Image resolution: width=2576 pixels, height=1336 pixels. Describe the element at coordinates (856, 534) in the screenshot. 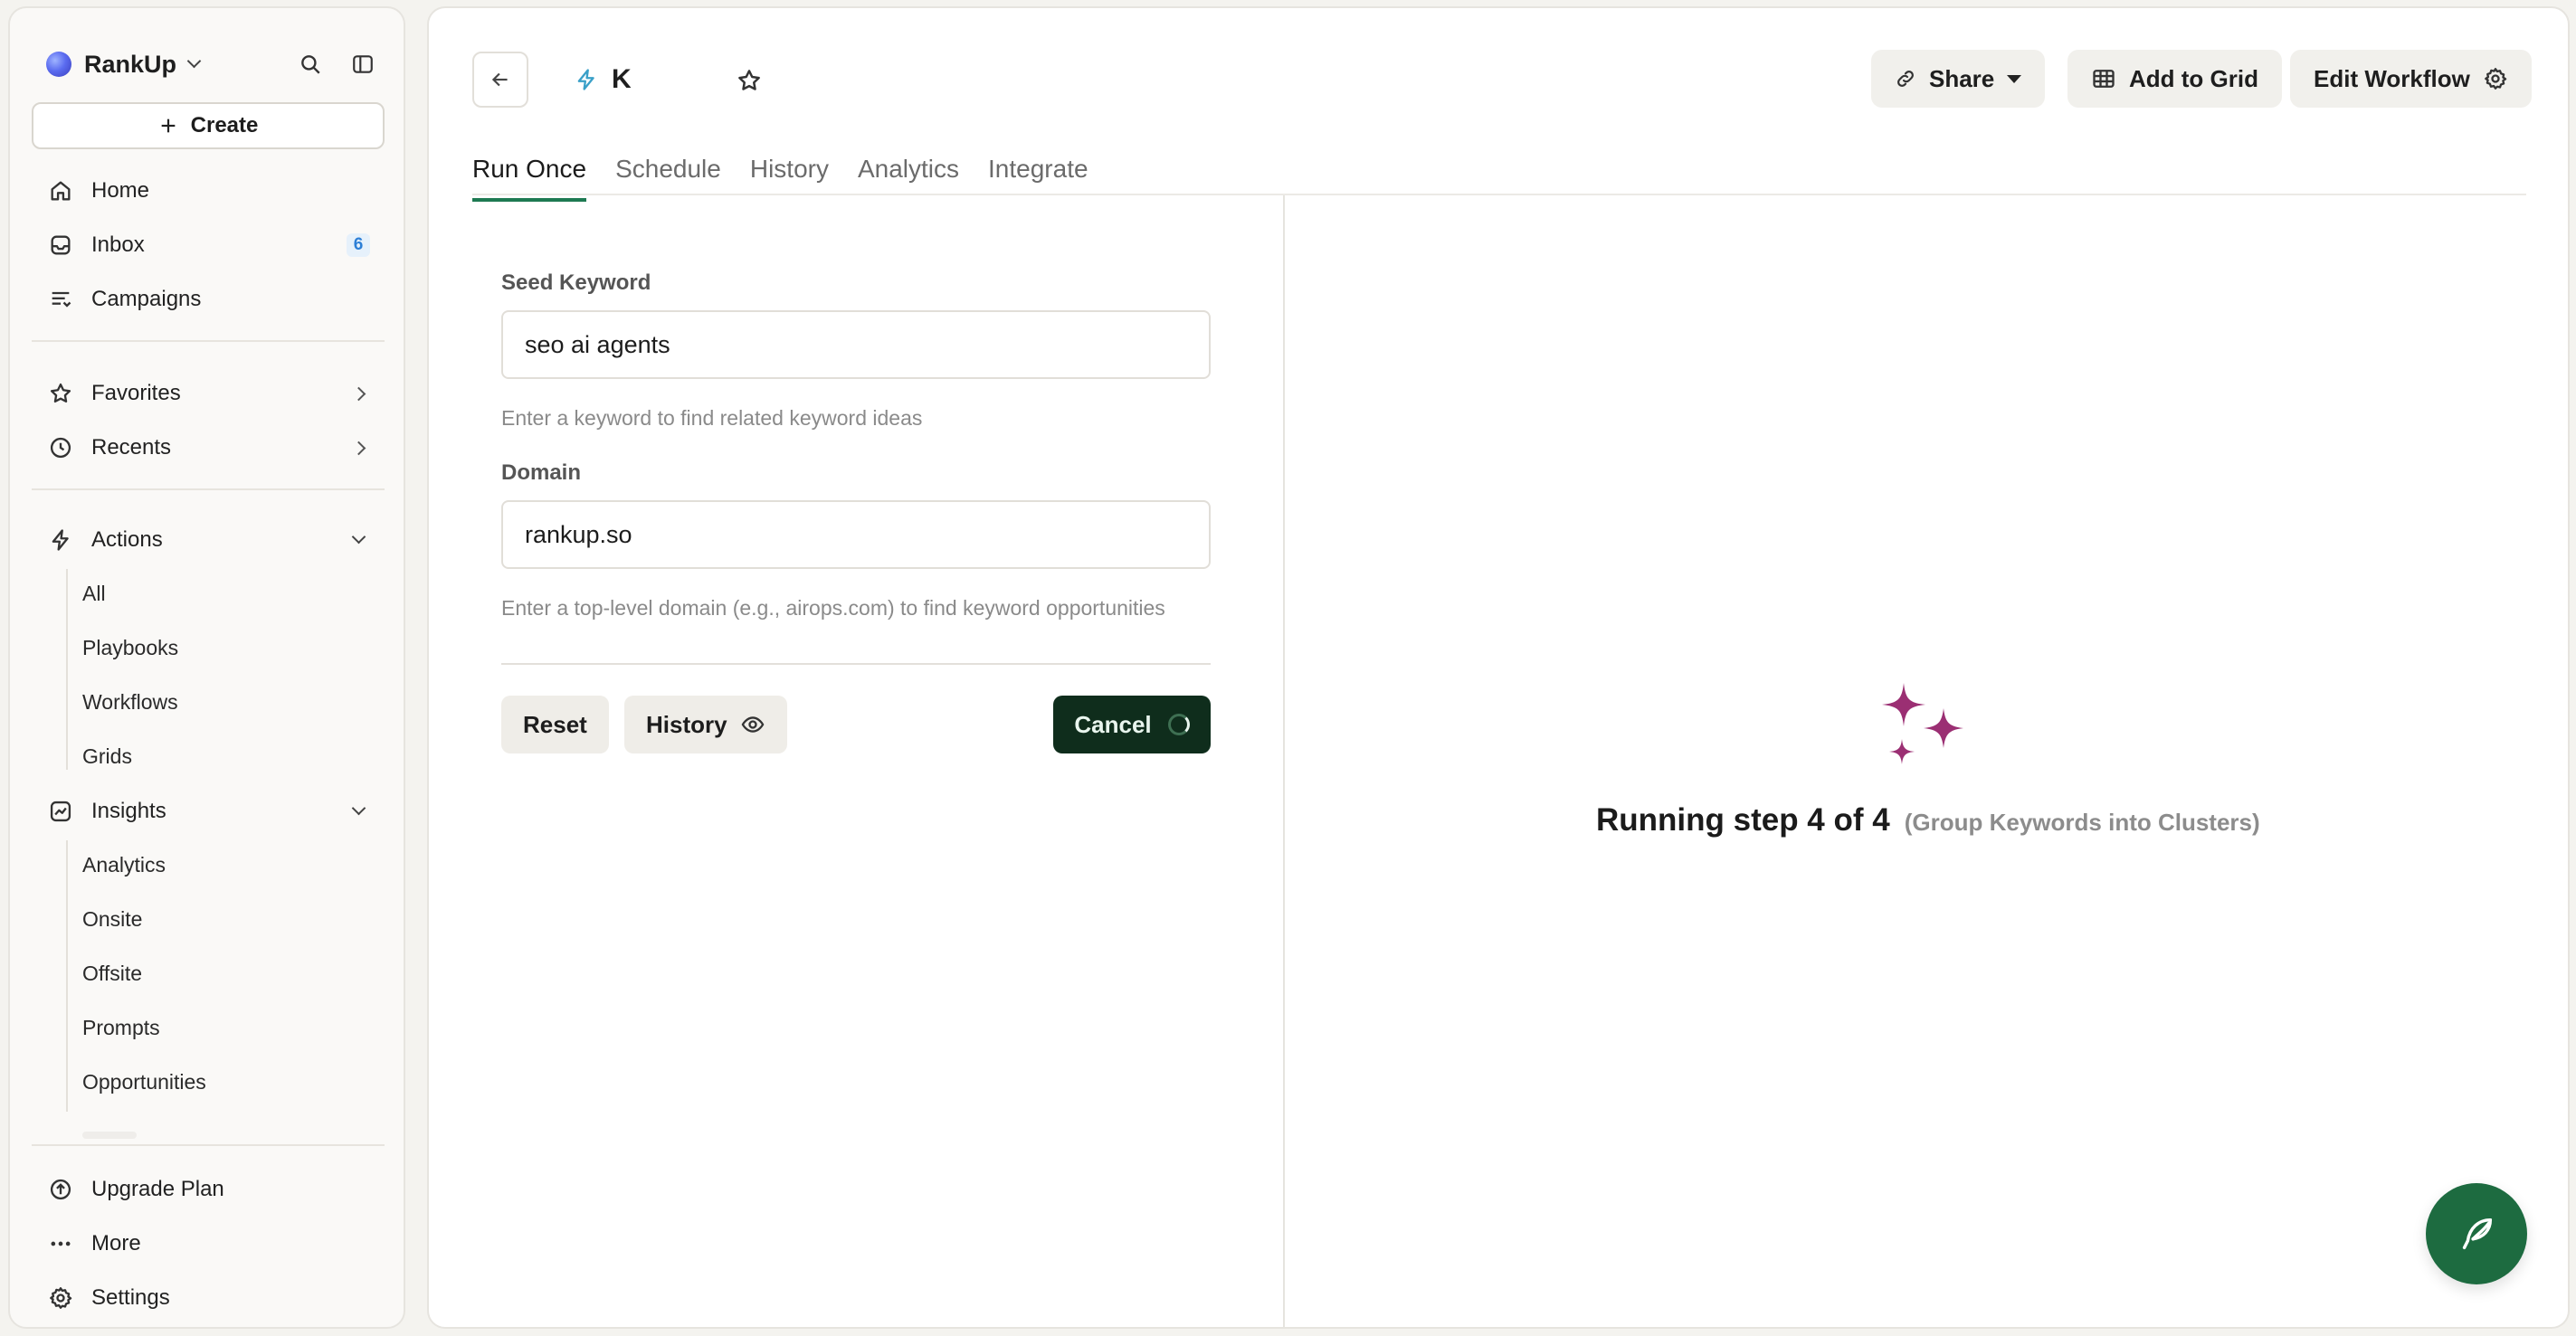

I see `domain-input` at that location.